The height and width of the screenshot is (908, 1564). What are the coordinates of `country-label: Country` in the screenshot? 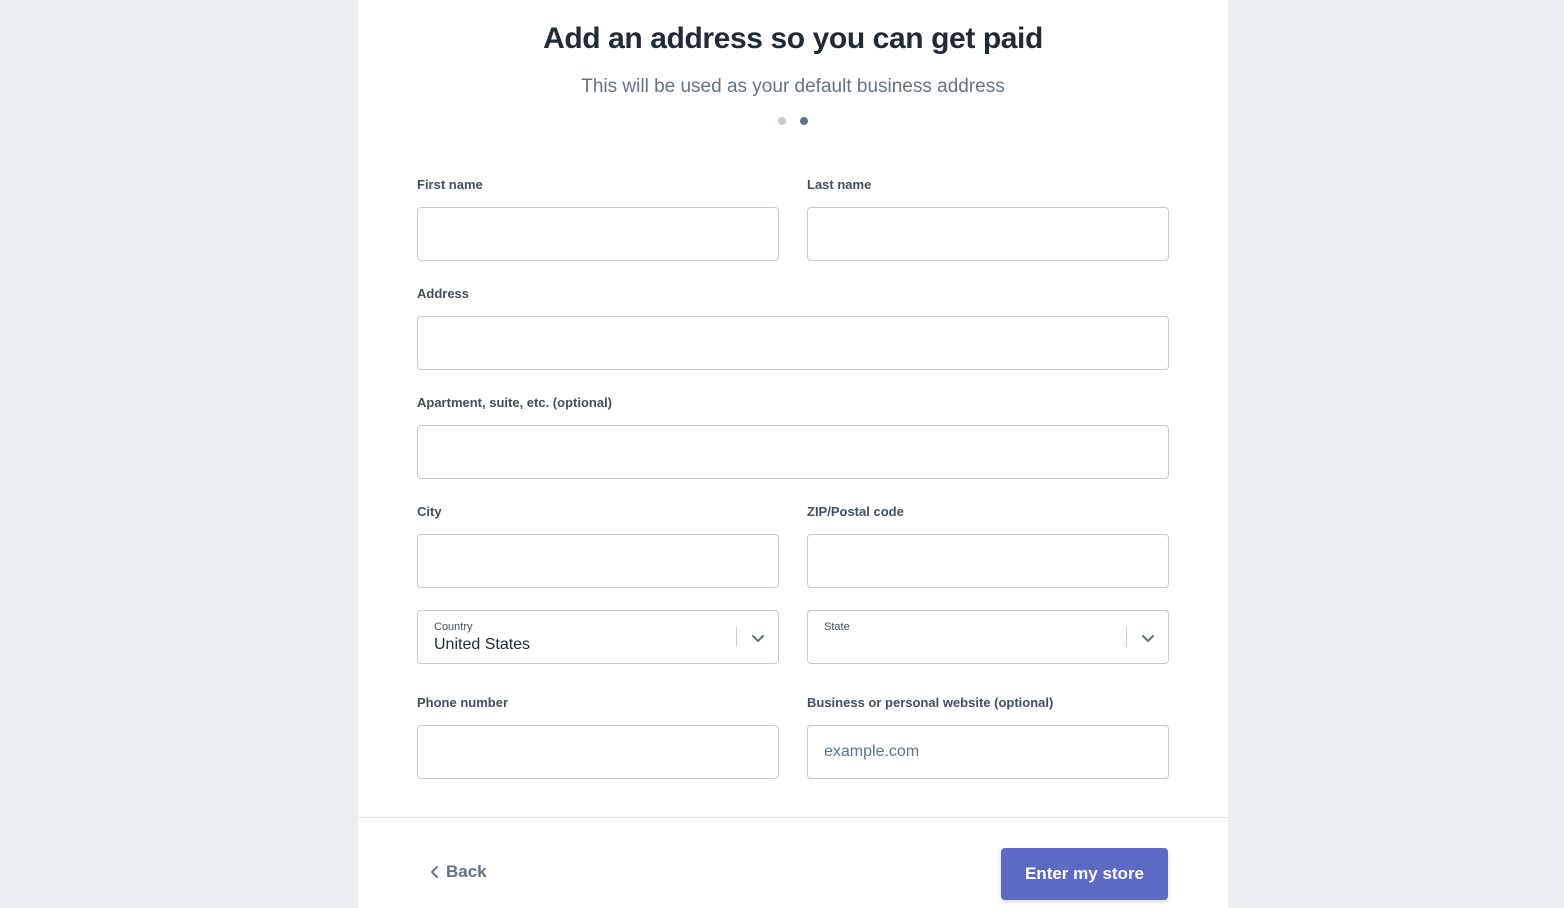 It's located at (453, 627).